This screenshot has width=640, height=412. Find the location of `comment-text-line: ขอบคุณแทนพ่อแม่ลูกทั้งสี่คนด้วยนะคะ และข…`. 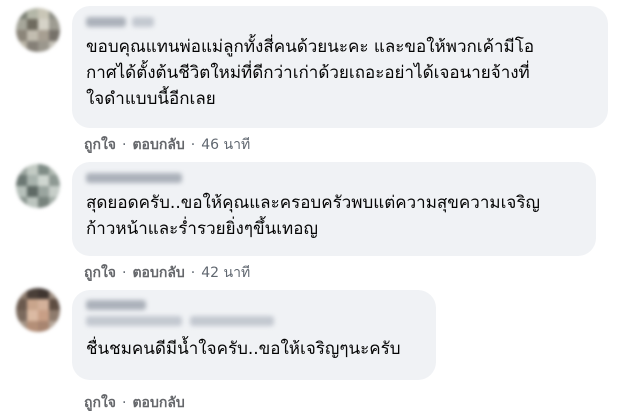

comment-text-line: ขอบคุณแทนพ่อแม่ลูกทั้งสี่คนด้วยนะคะ และข… is located at coordinates (310, 47).